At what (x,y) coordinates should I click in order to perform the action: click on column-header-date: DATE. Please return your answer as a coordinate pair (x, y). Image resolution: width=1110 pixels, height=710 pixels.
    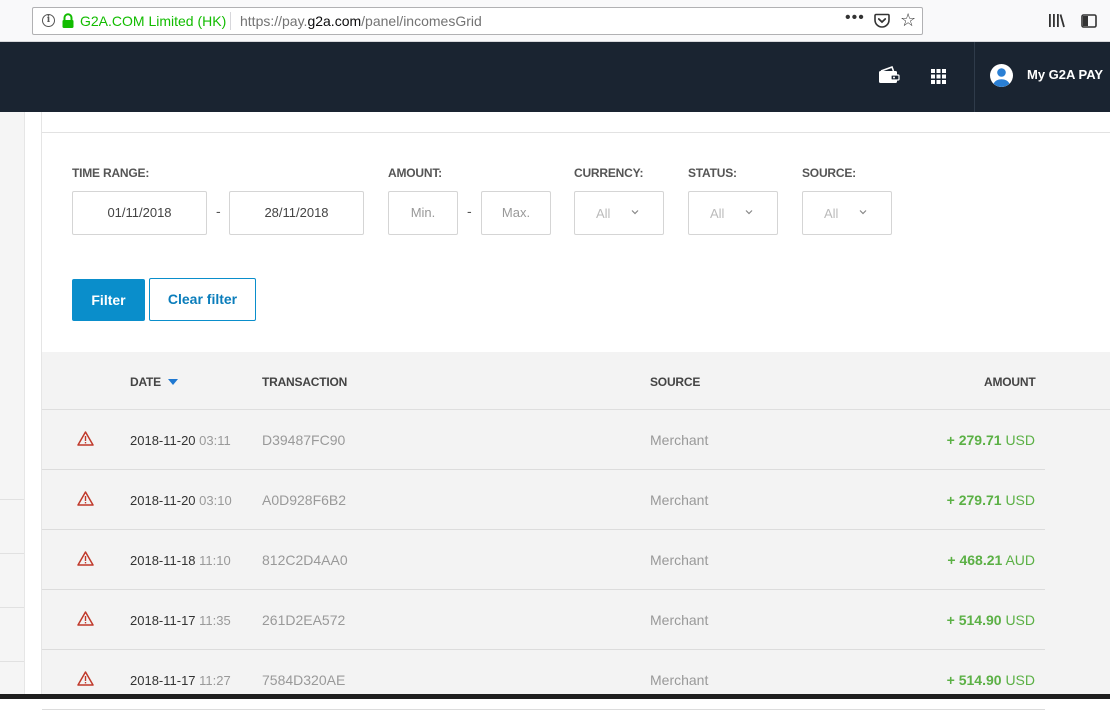
    Looking at the image, I should click on (145, 382).